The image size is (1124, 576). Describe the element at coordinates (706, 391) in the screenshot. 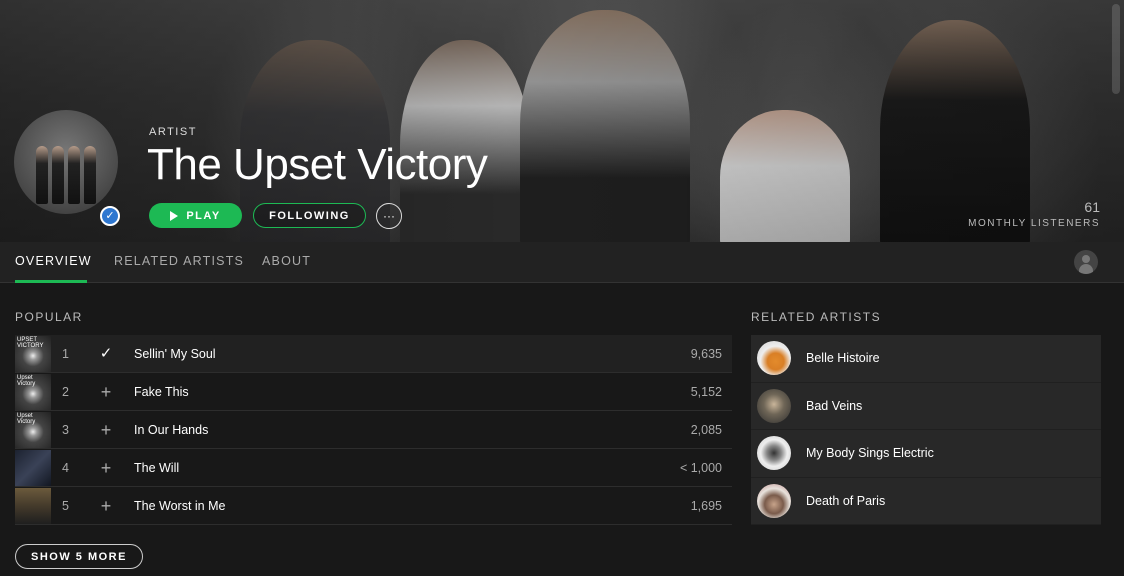

I see `track-play-count: 5,152` at that location.